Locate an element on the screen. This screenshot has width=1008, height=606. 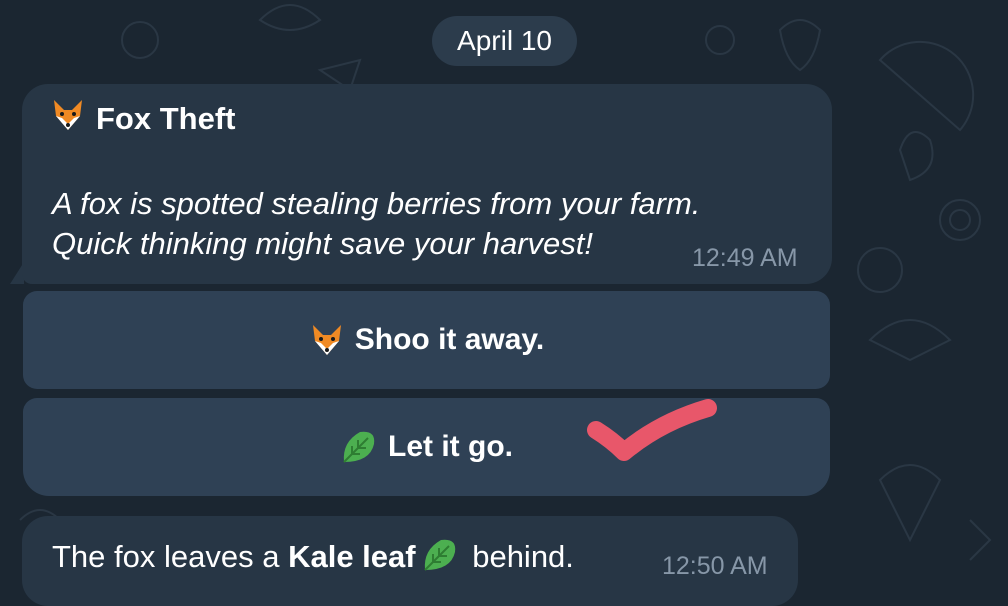
message-timestamp: 12:49 AM is located at coordinates (745, 258).